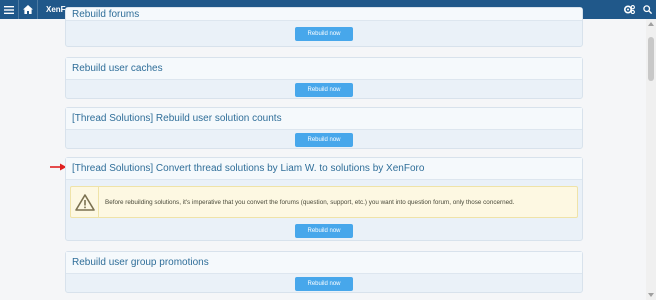 The height and width of the screenshot is (300, 656). Describe the element at coordinates (324, 69) in the screenshot. I see `section-header: Rebuild user caches` at that location.